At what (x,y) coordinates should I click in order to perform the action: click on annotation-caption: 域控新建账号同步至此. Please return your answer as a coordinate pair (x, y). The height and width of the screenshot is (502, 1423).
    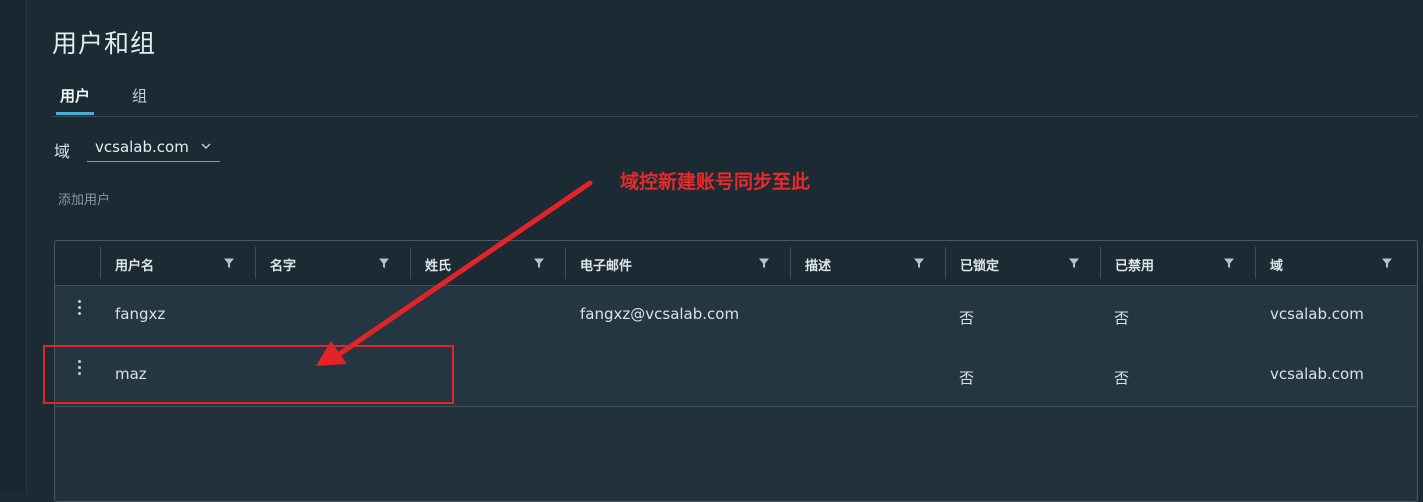
    Looking at the image, I should click on (715, 182).